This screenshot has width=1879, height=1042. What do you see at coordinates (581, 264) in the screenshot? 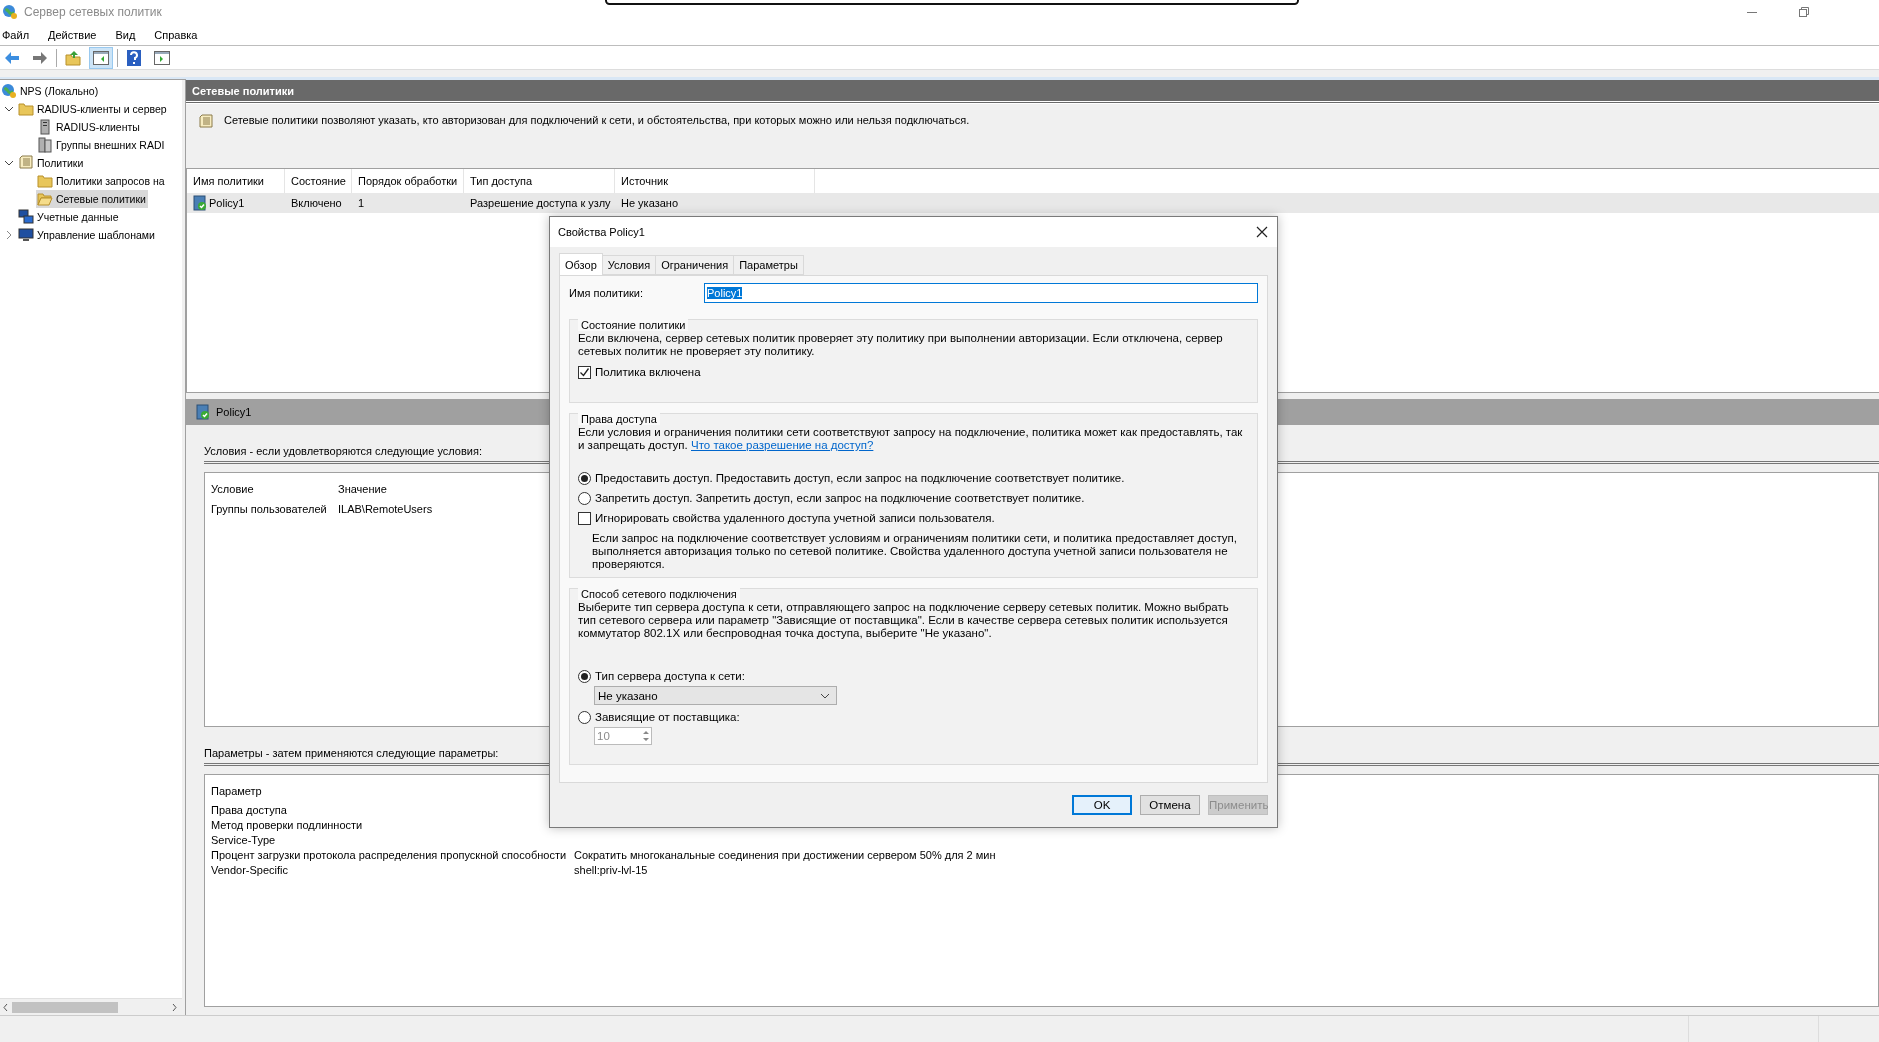
I see `tab: Обзор` at bounding box center [581, 264].